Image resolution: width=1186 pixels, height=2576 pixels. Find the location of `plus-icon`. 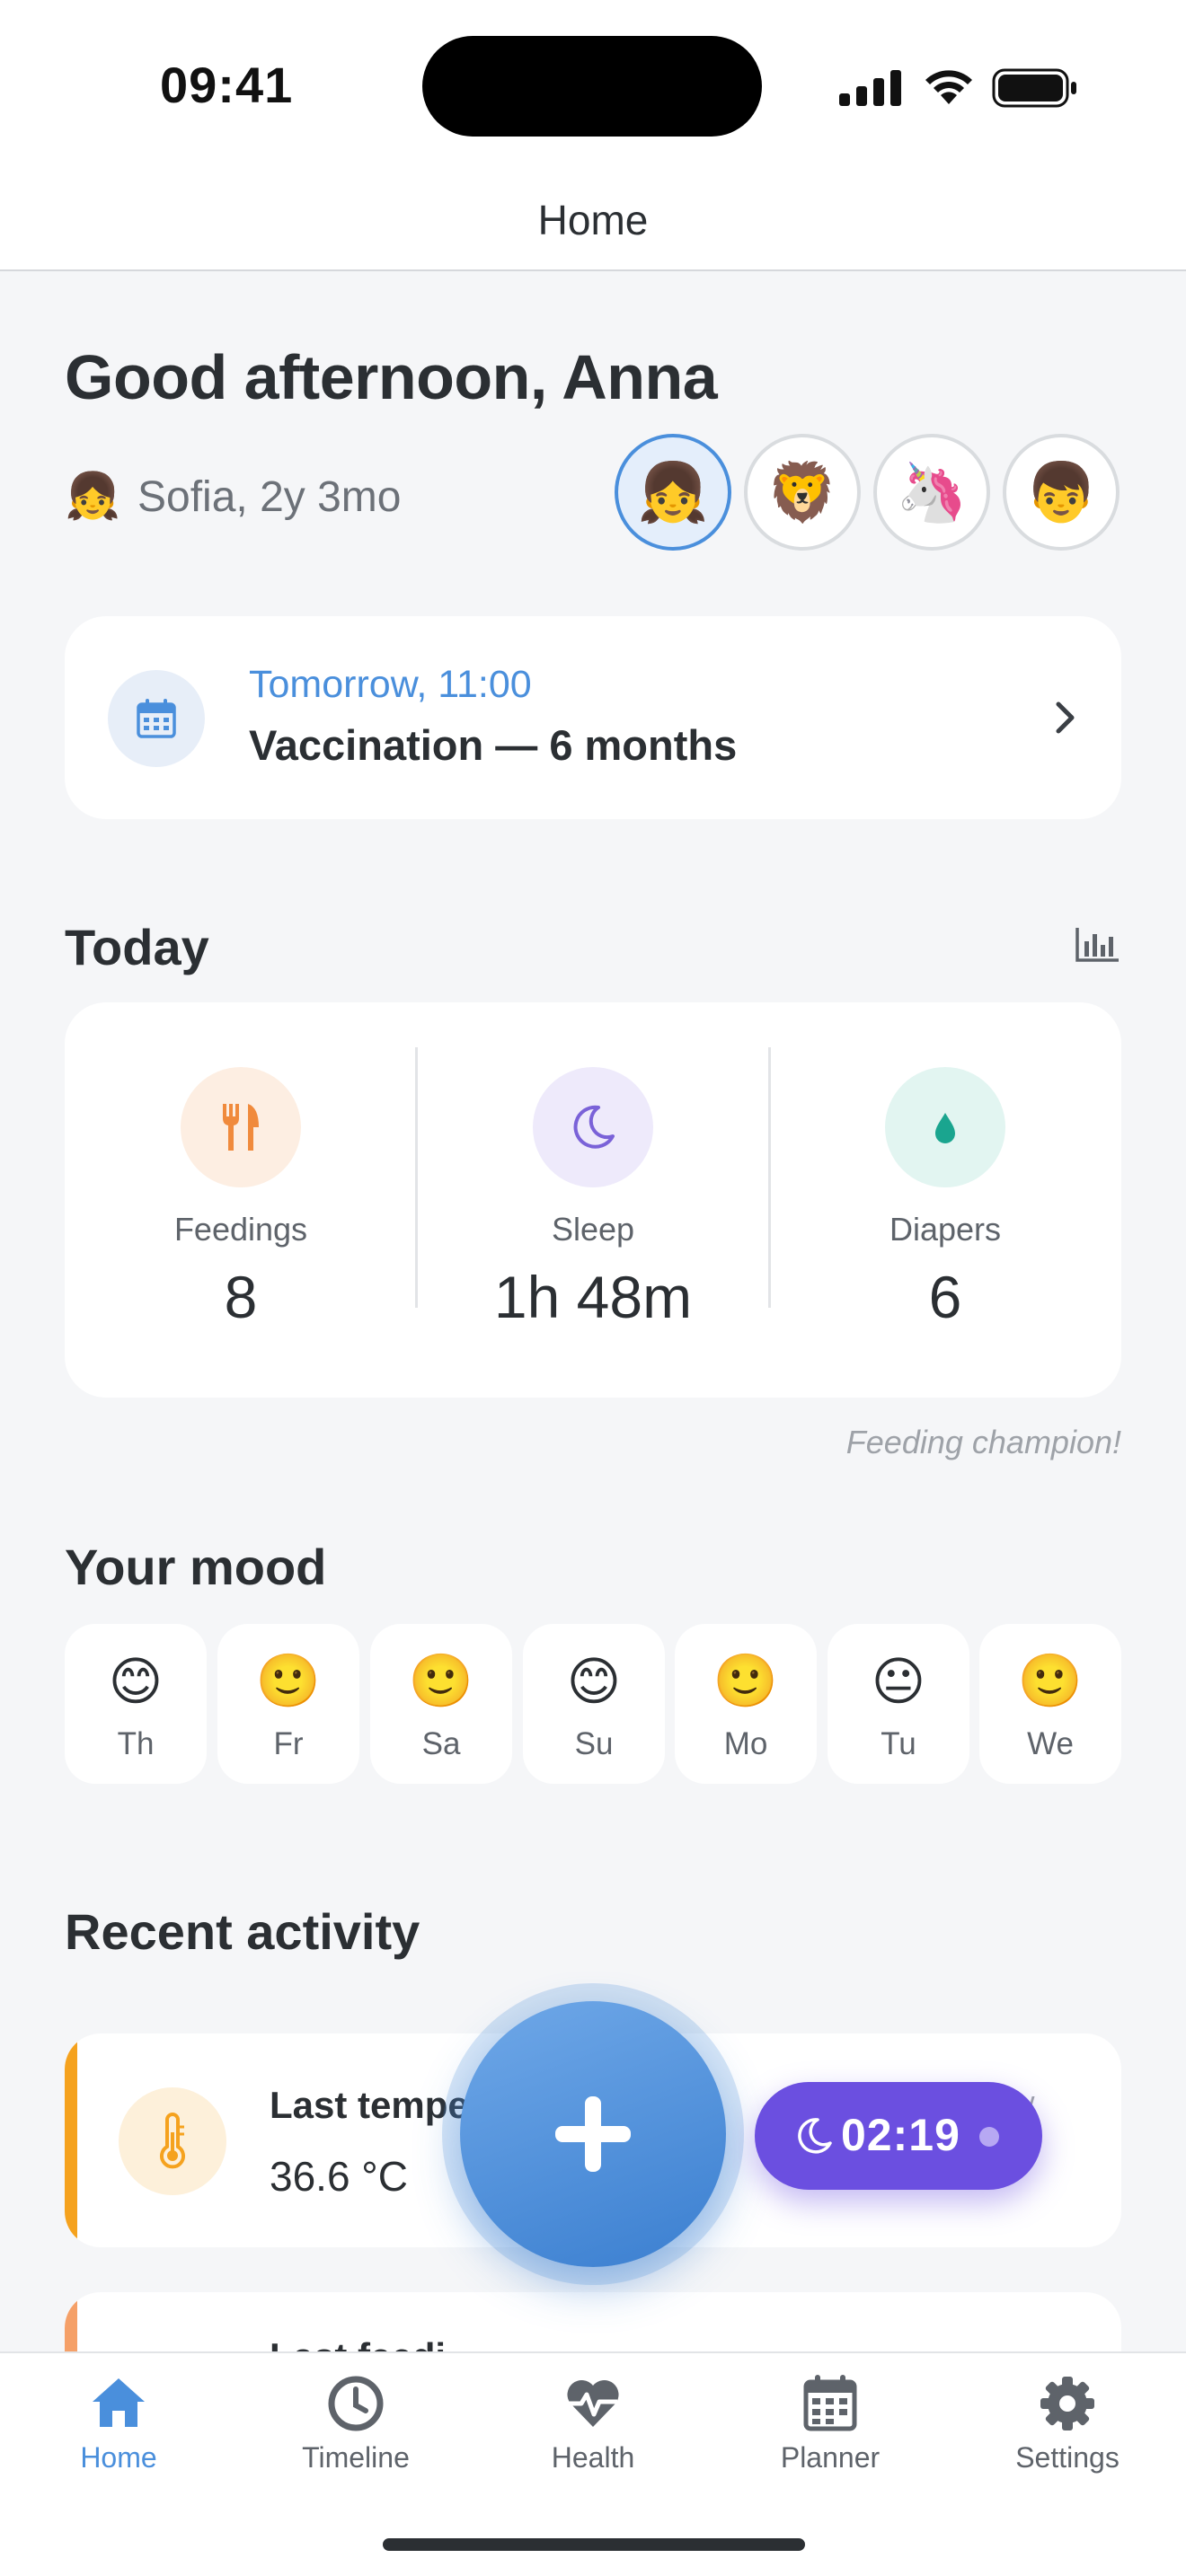

plus-icon is located at coordinates (593, 2134).